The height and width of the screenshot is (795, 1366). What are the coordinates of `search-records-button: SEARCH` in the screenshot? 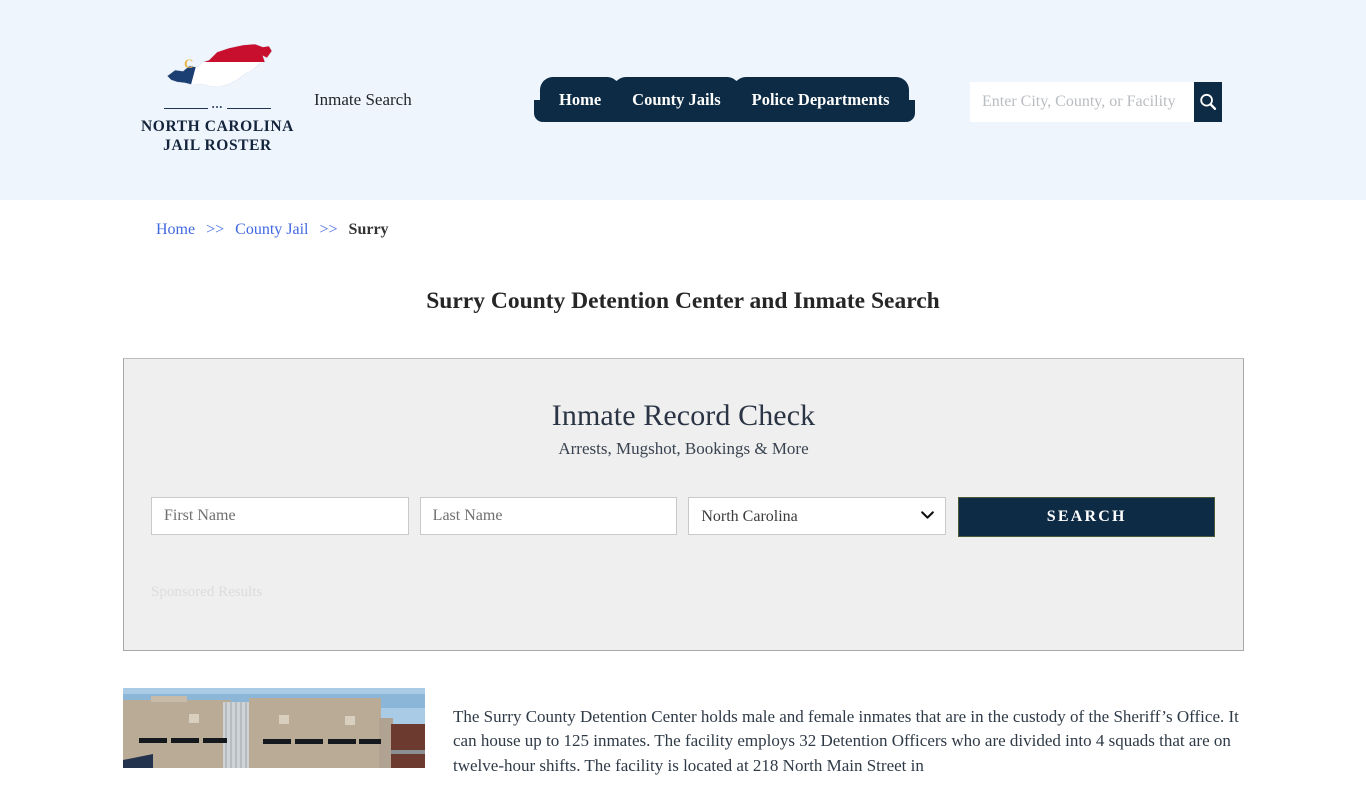 It's located at (1086, 517).